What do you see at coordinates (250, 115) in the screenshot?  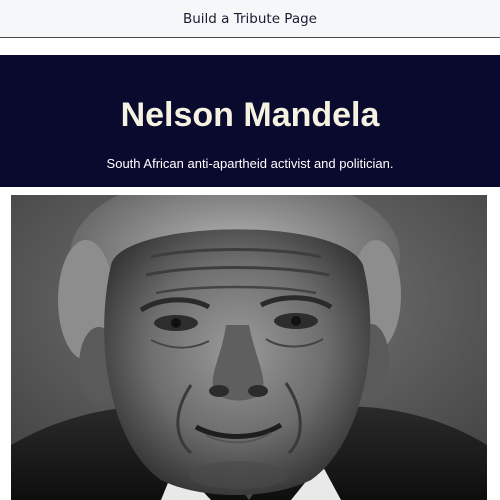 I see `main-title: Nelson Mandela` at bounding box center [250, 115].